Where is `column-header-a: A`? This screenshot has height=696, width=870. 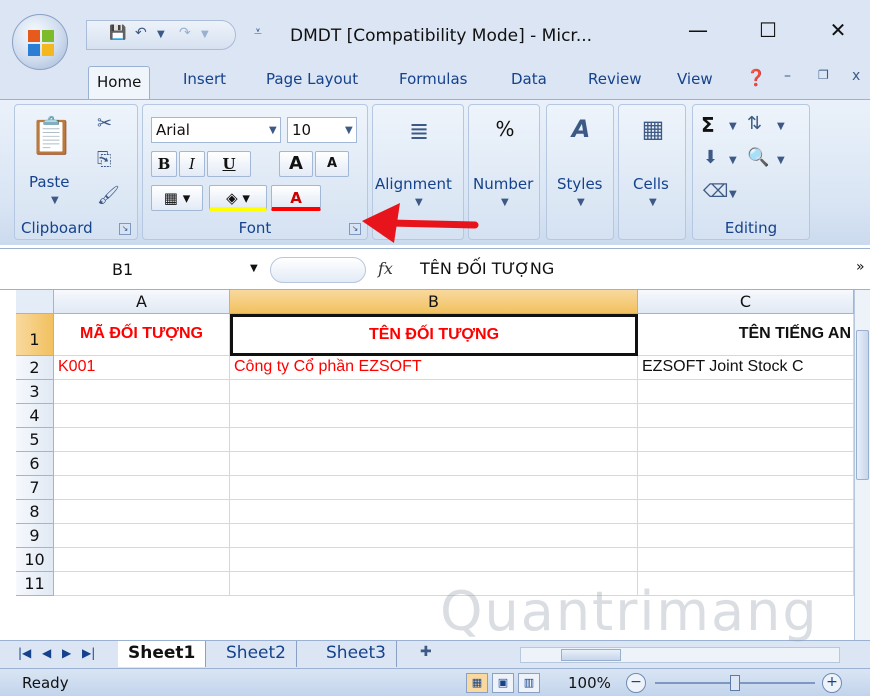 column-header-a: A is located at coordinates (142, 302).